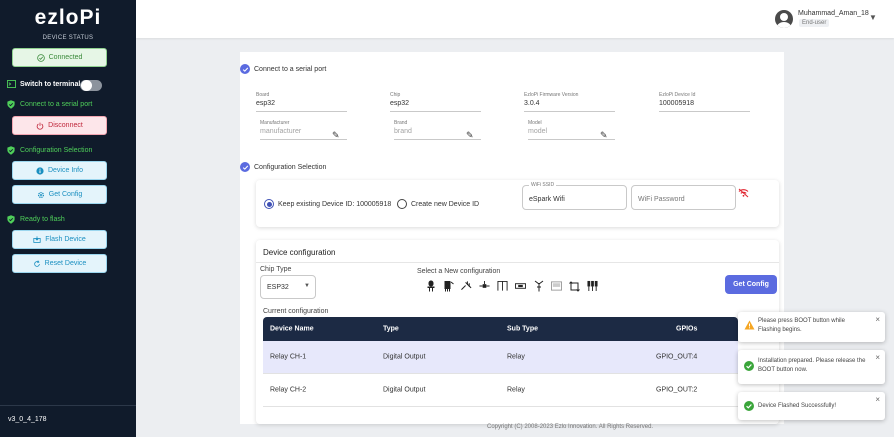 This screenshot has height=437, width=894. What do you see at coordinates (574, 286) in the screenshot?
I see `swap-arrows-icon` at bounding box center [574, 286].